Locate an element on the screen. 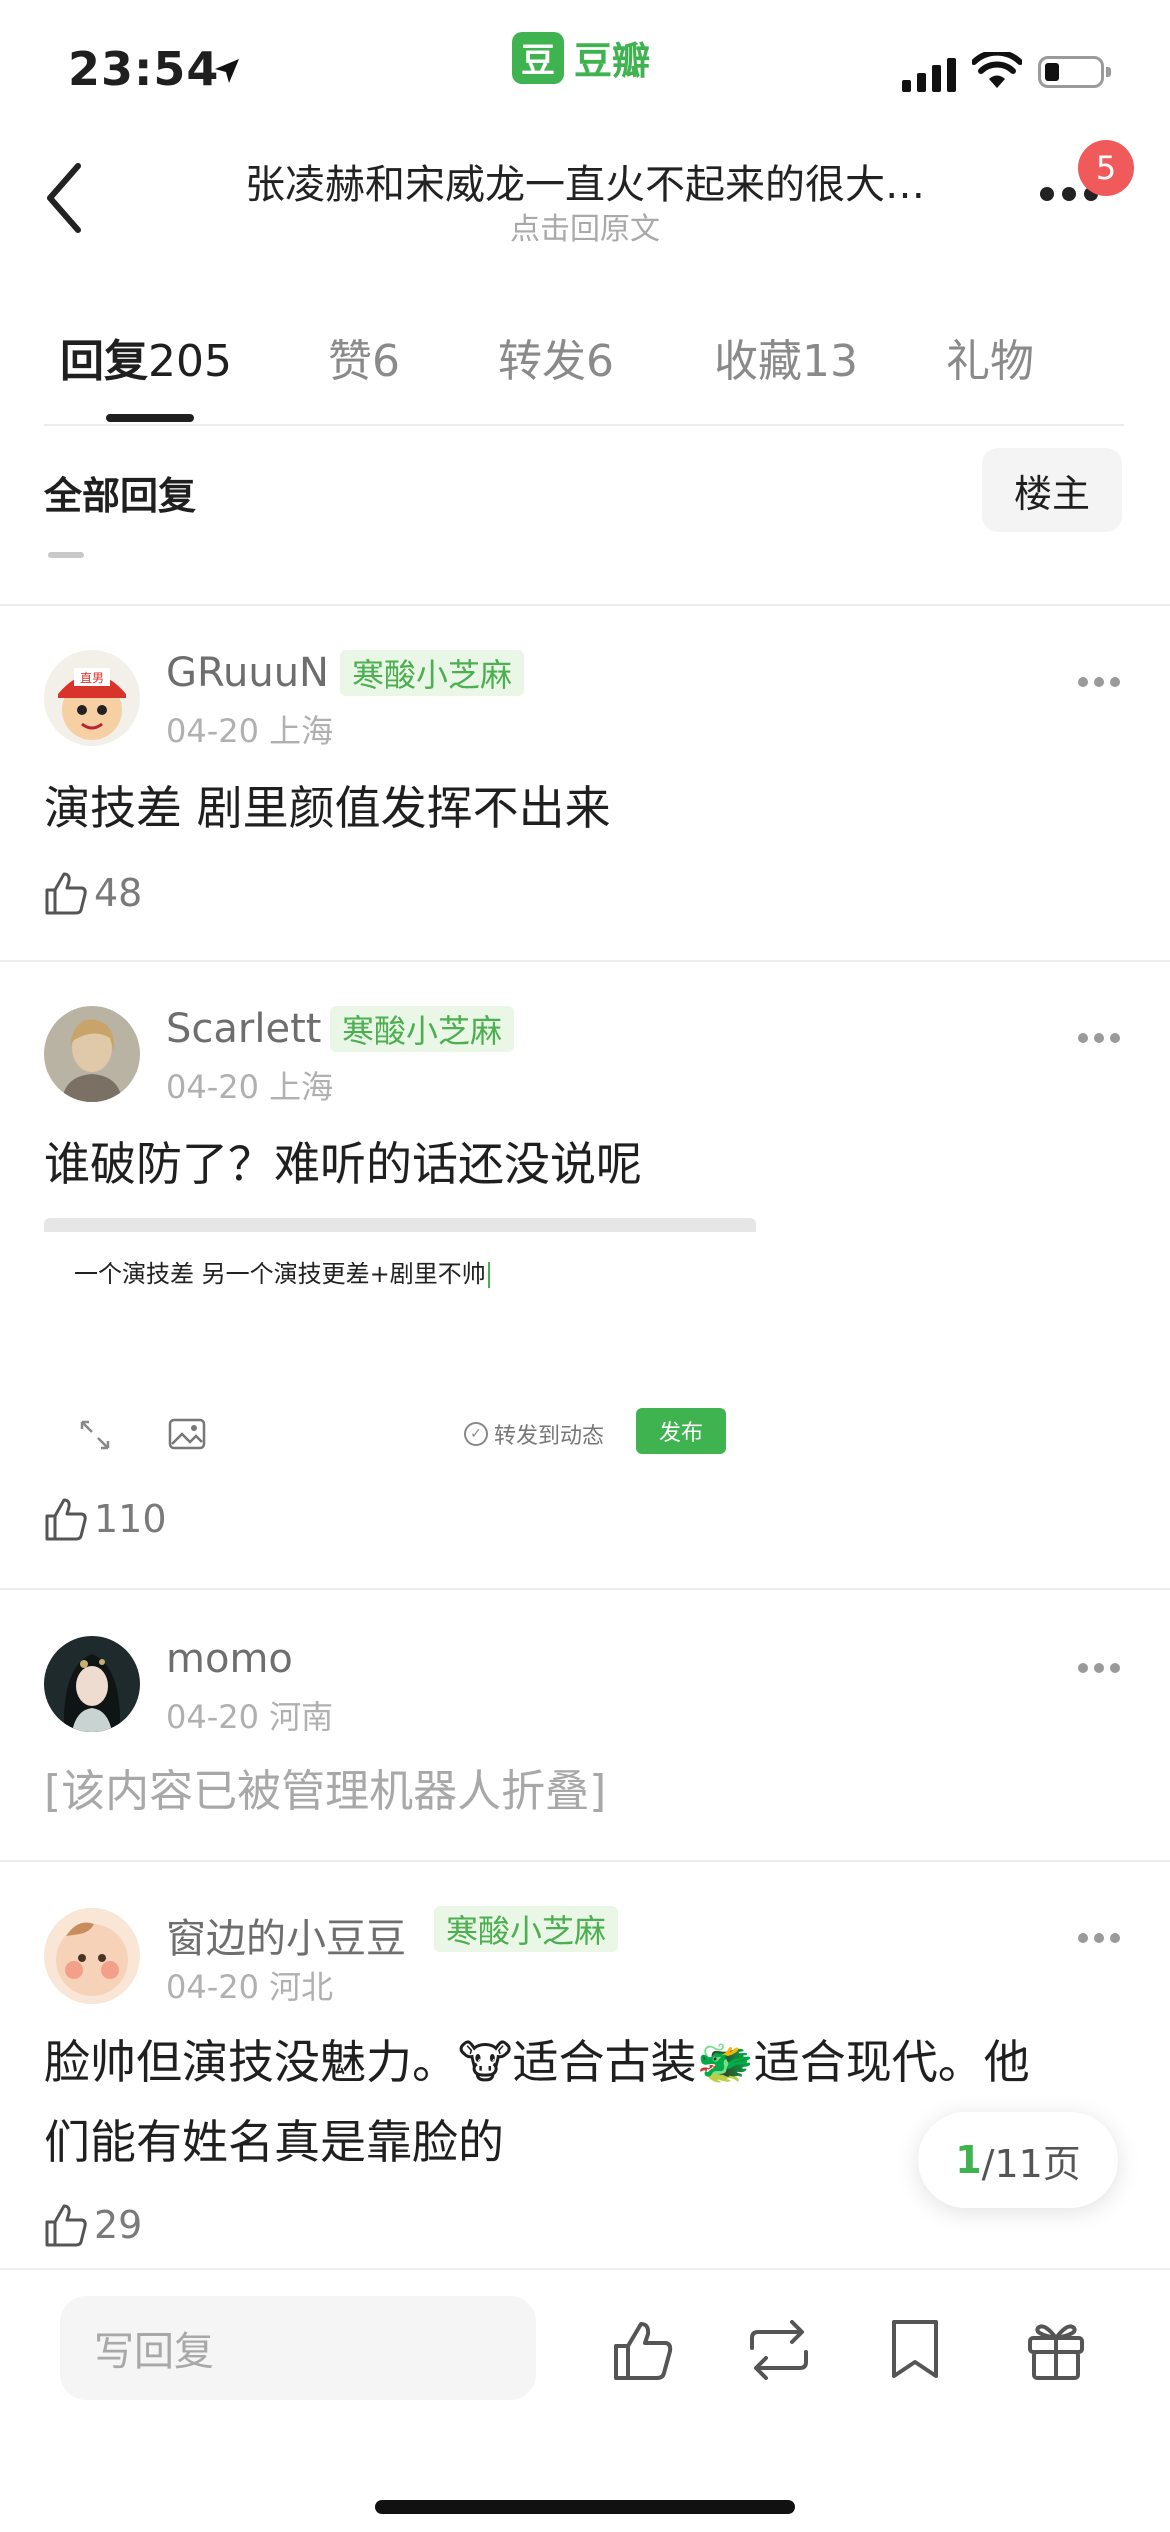  embedded-screenshot: 一个演技差 另一个演技更差+剧里不帅 ✓ 转发到动态 发布 is located at coordinates (400, 1345).